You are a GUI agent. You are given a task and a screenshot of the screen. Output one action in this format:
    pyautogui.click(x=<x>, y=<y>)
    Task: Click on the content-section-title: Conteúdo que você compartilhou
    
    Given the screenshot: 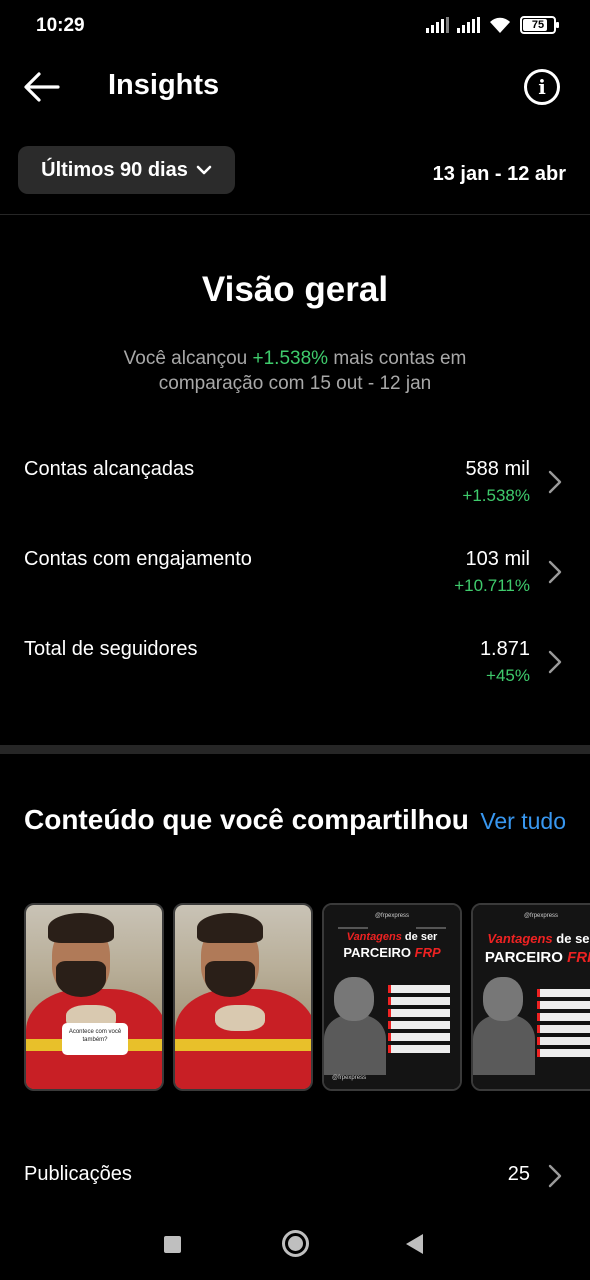 What is the action you would take?
    pyautogui.click(x=246, y=819)
    